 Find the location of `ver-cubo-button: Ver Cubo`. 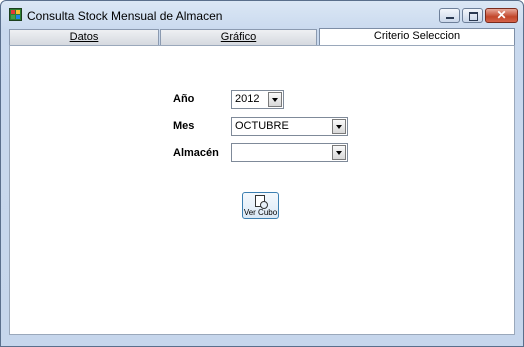

ver-cubo-button: Ver Cubo is located at coordinates (260, 205).